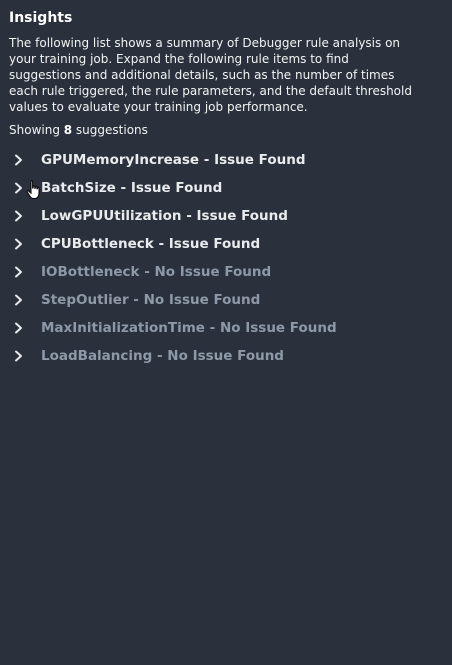 The width and height of the screenshot is (452, 665). I want to click on rule-item-cpu-bottleneck: CPUBottleneck - Issue Found, so click(226, 244).